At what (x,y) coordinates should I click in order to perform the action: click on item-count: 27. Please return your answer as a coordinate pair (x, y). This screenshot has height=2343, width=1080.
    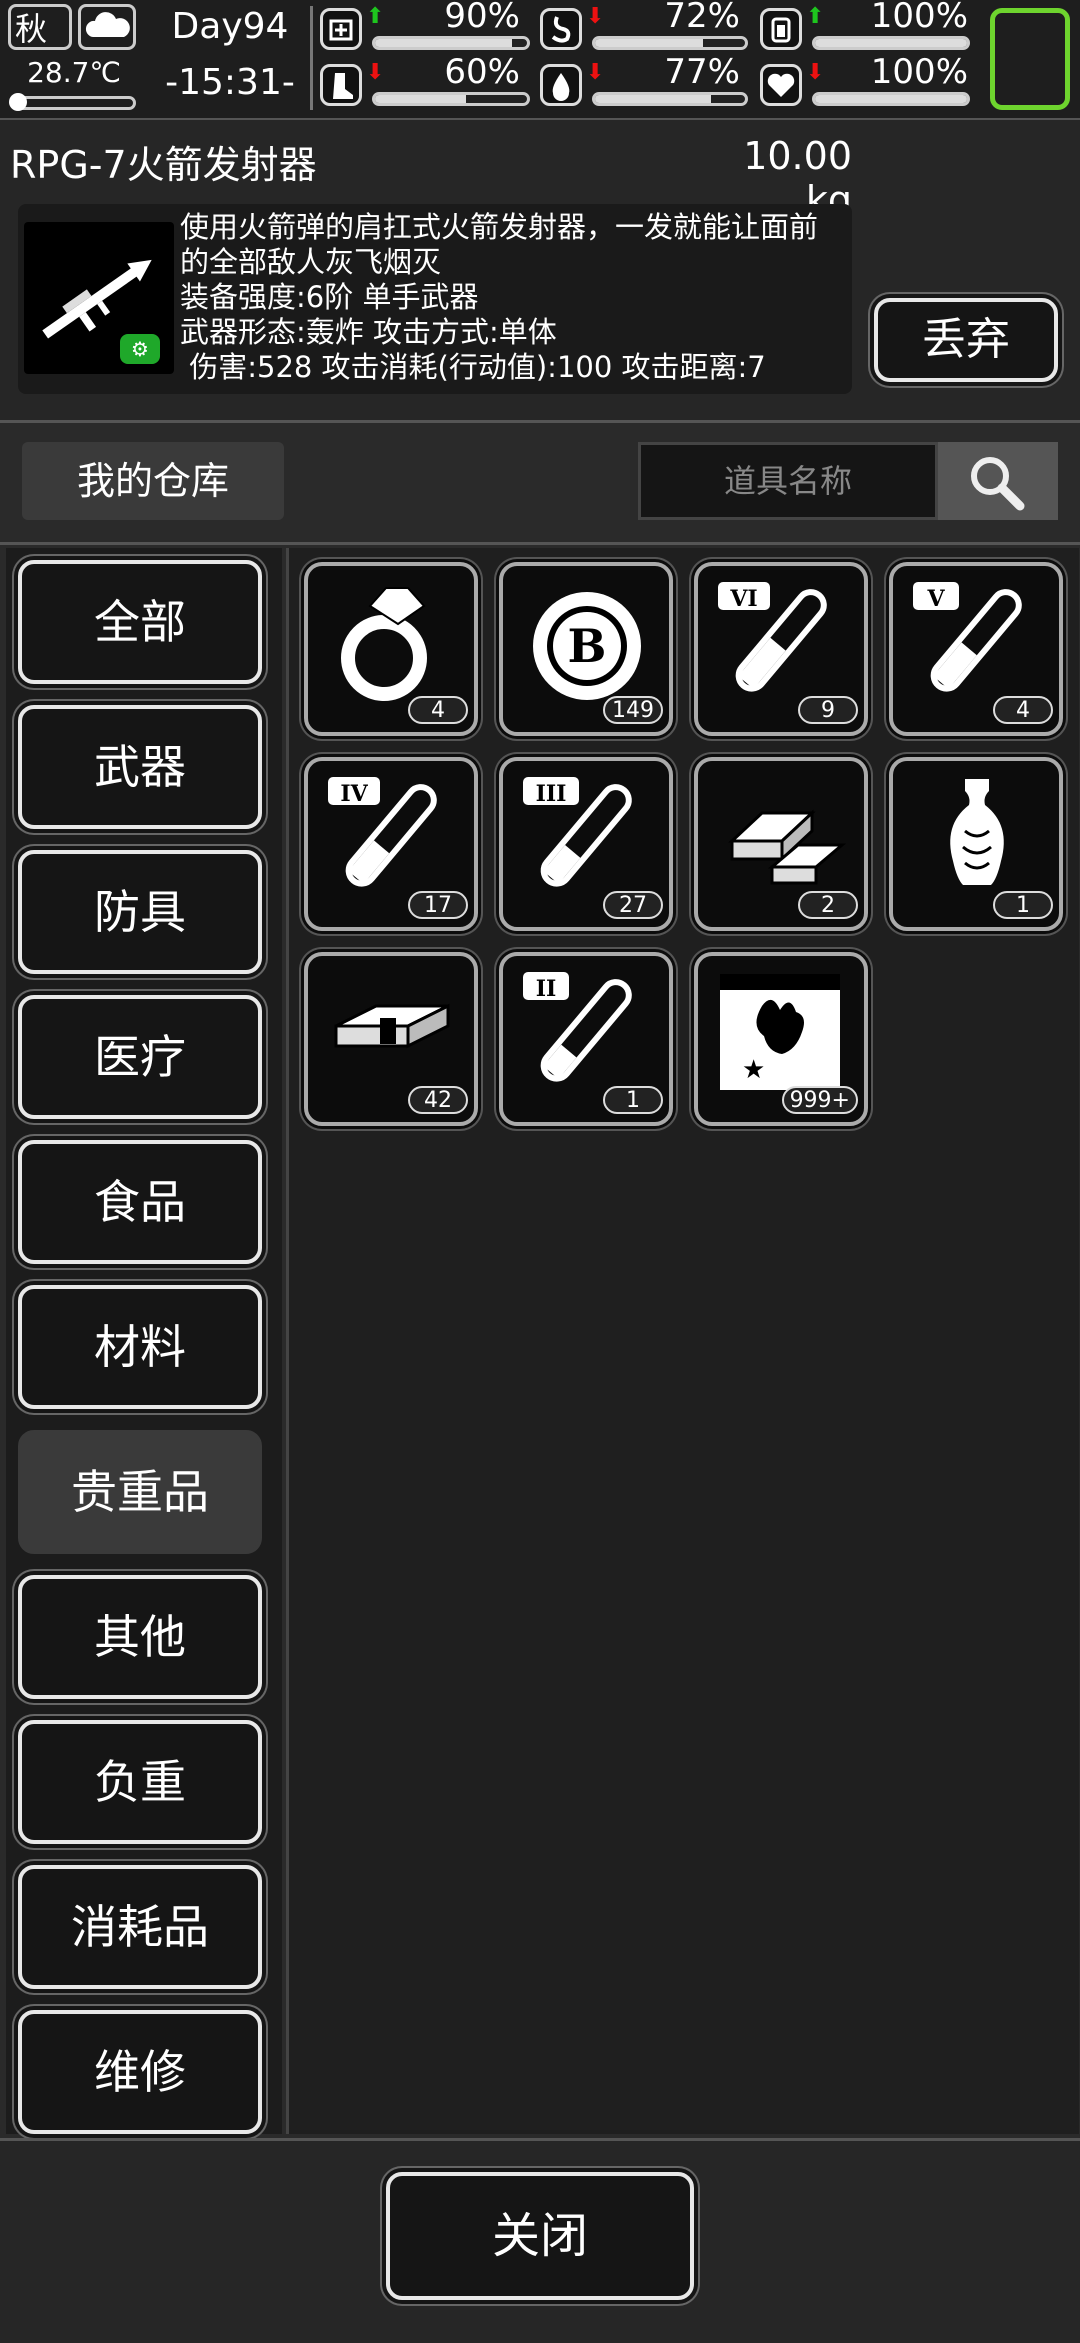
    Looking at the image, I should click on (633, 905).